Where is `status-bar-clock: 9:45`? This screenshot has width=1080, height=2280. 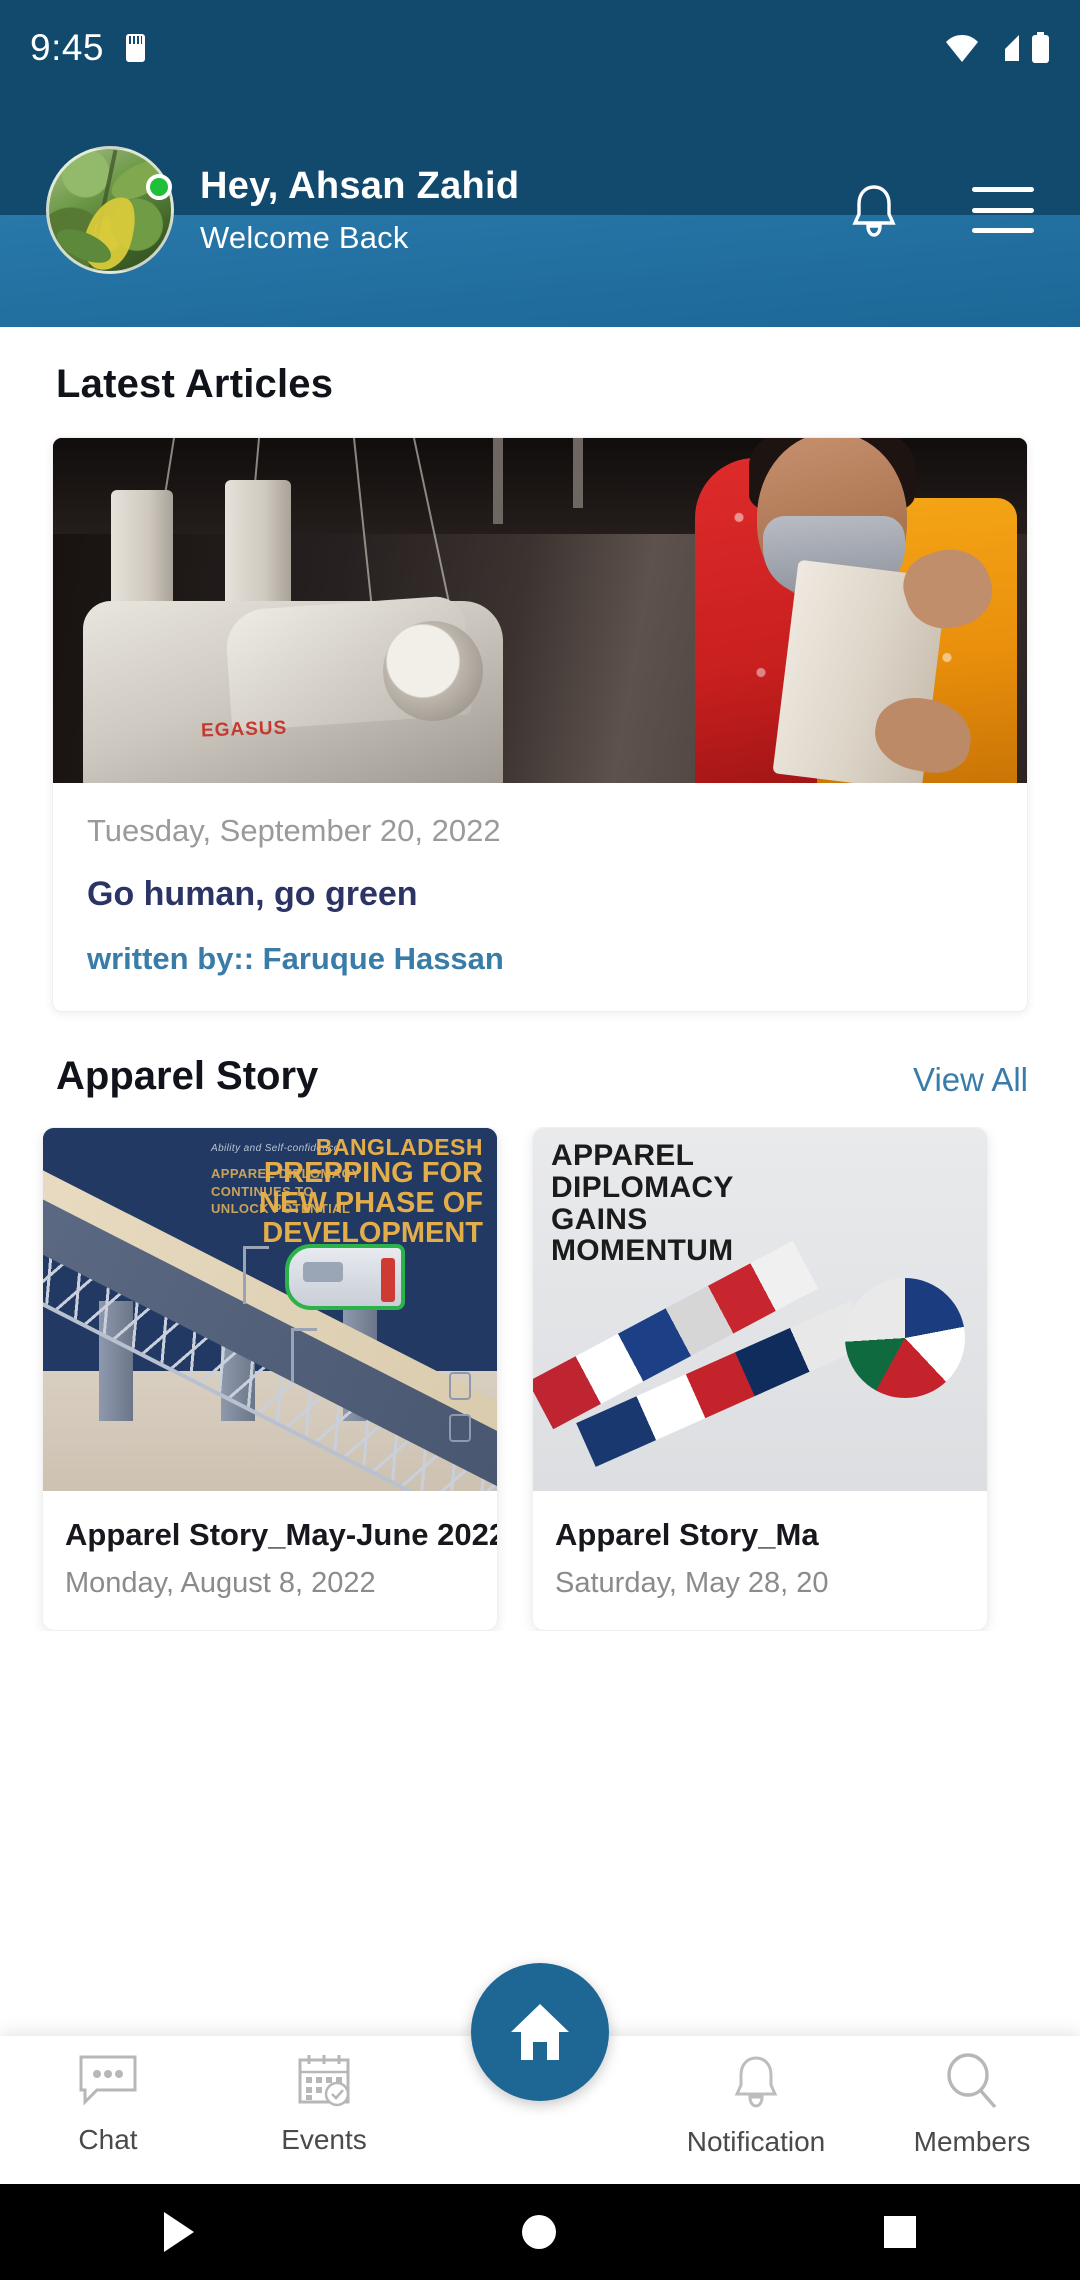
status-bar-clock: 9:45 is located at coordinates (67, 47).